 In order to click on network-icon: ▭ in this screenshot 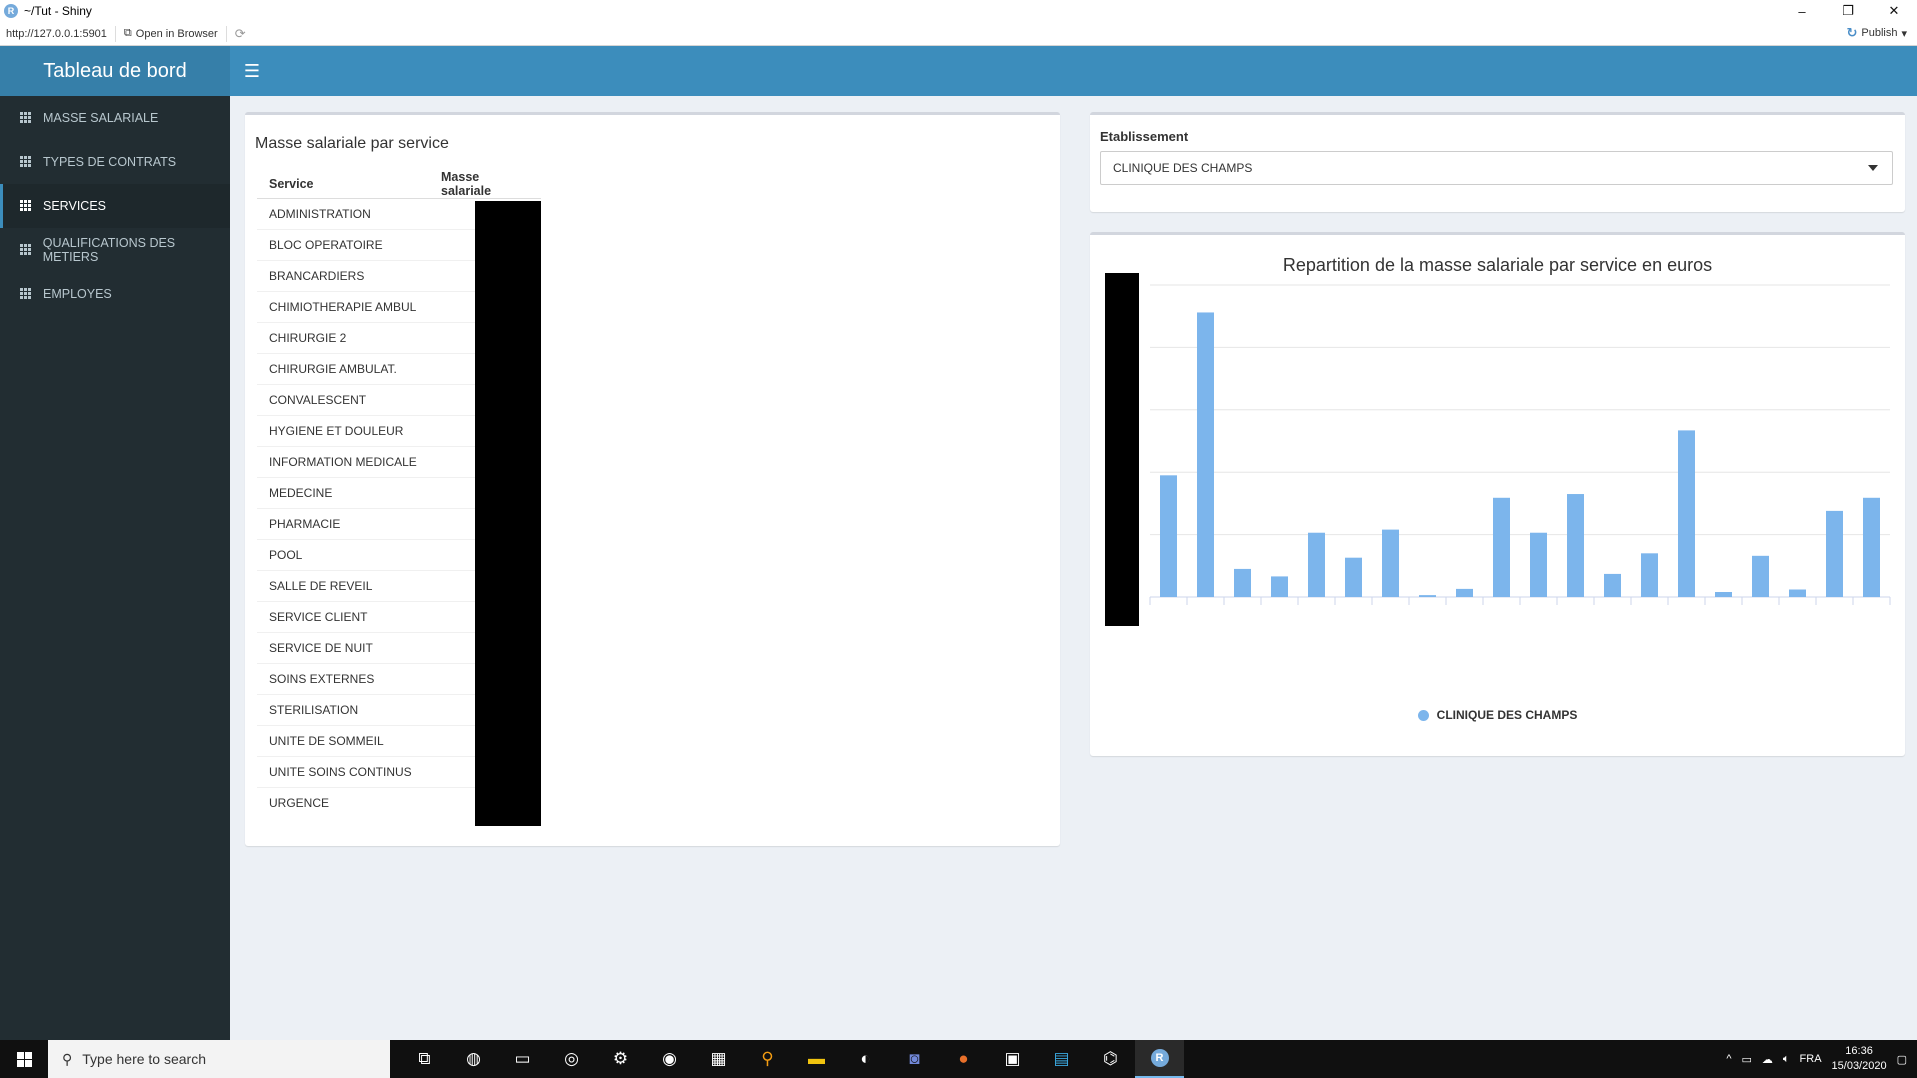, I will do `click(1747, 1059)`.